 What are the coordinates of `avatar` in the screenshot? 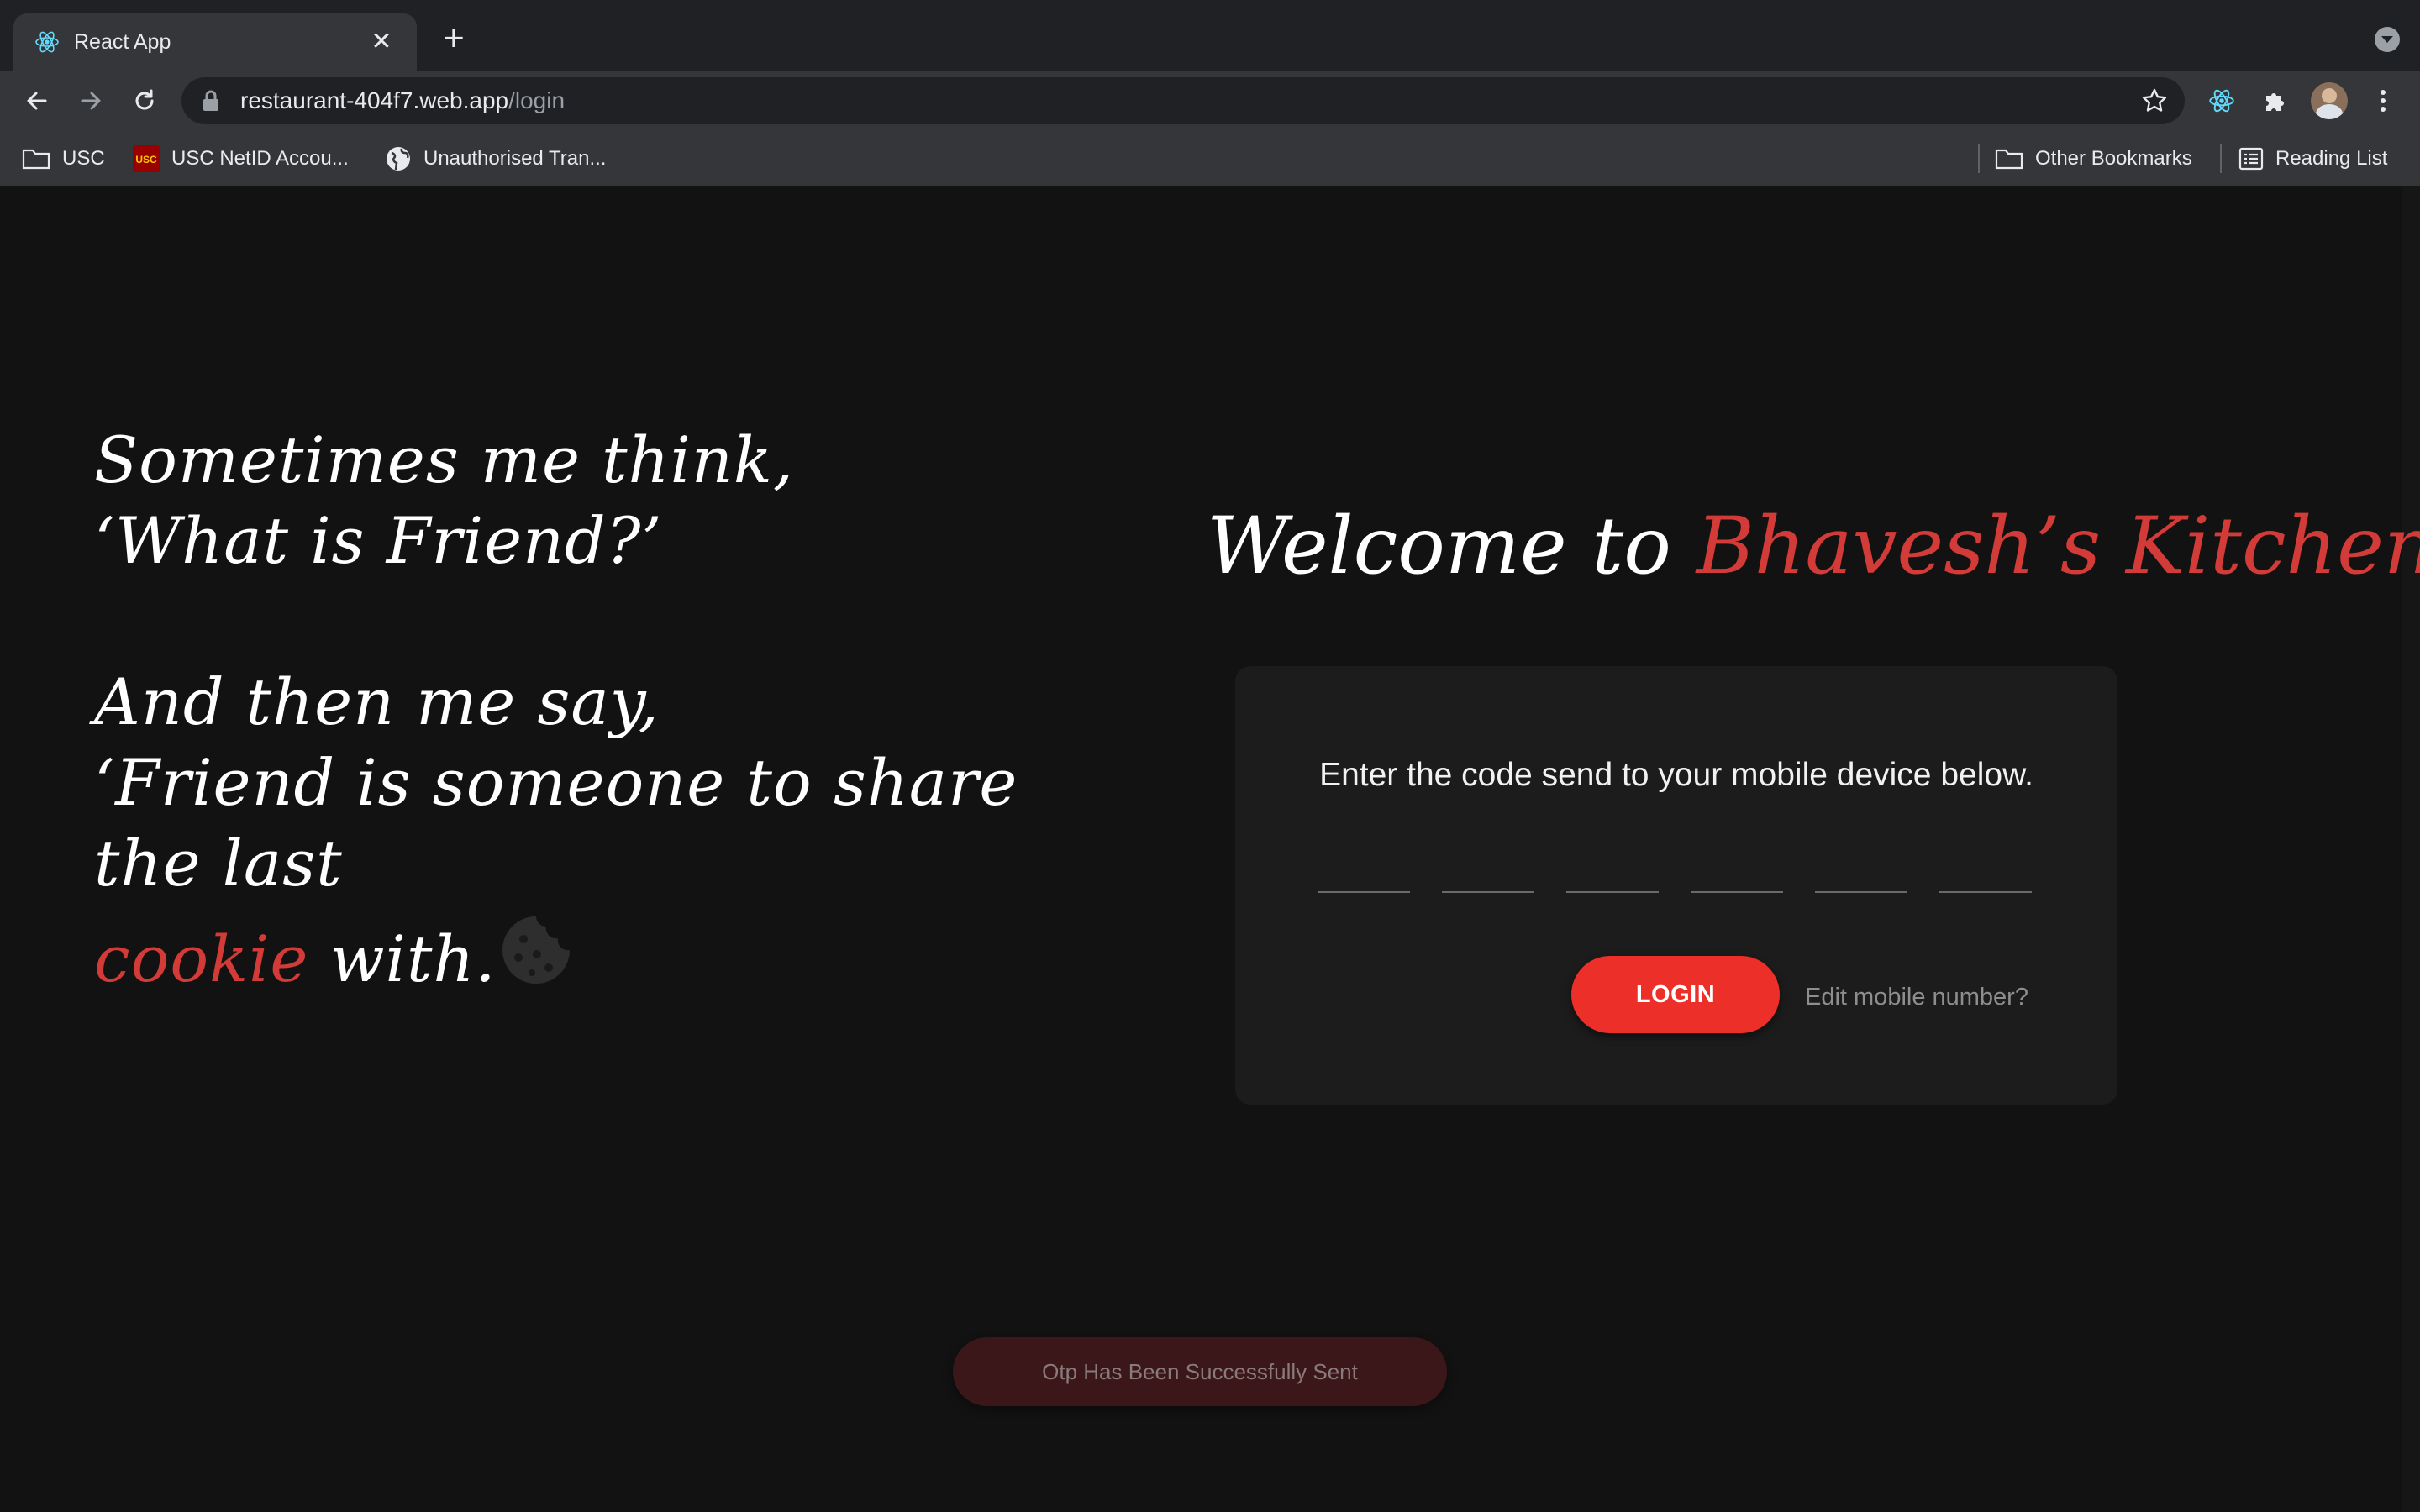 It's located at (2329, 100).